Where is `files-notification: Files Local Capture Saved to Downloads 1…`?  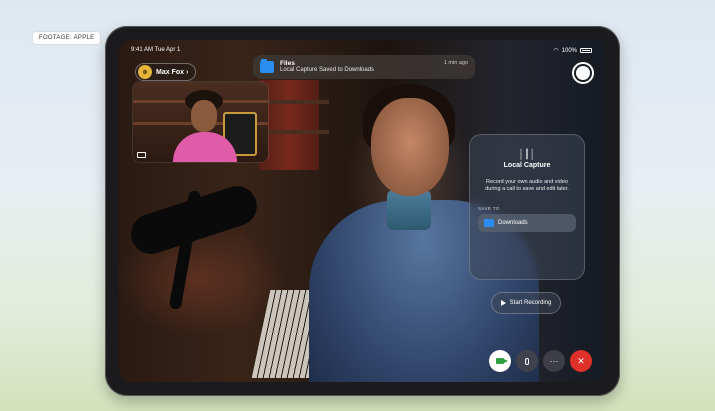
files-notification: Files Local Capture Saved to Downloads 1… is located at coordinates (364, 67).